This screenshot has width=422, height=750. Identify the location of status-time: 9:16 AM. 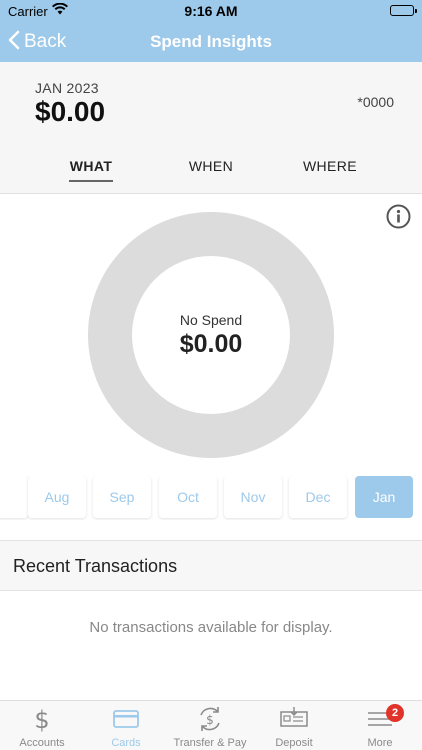
(211, 11).